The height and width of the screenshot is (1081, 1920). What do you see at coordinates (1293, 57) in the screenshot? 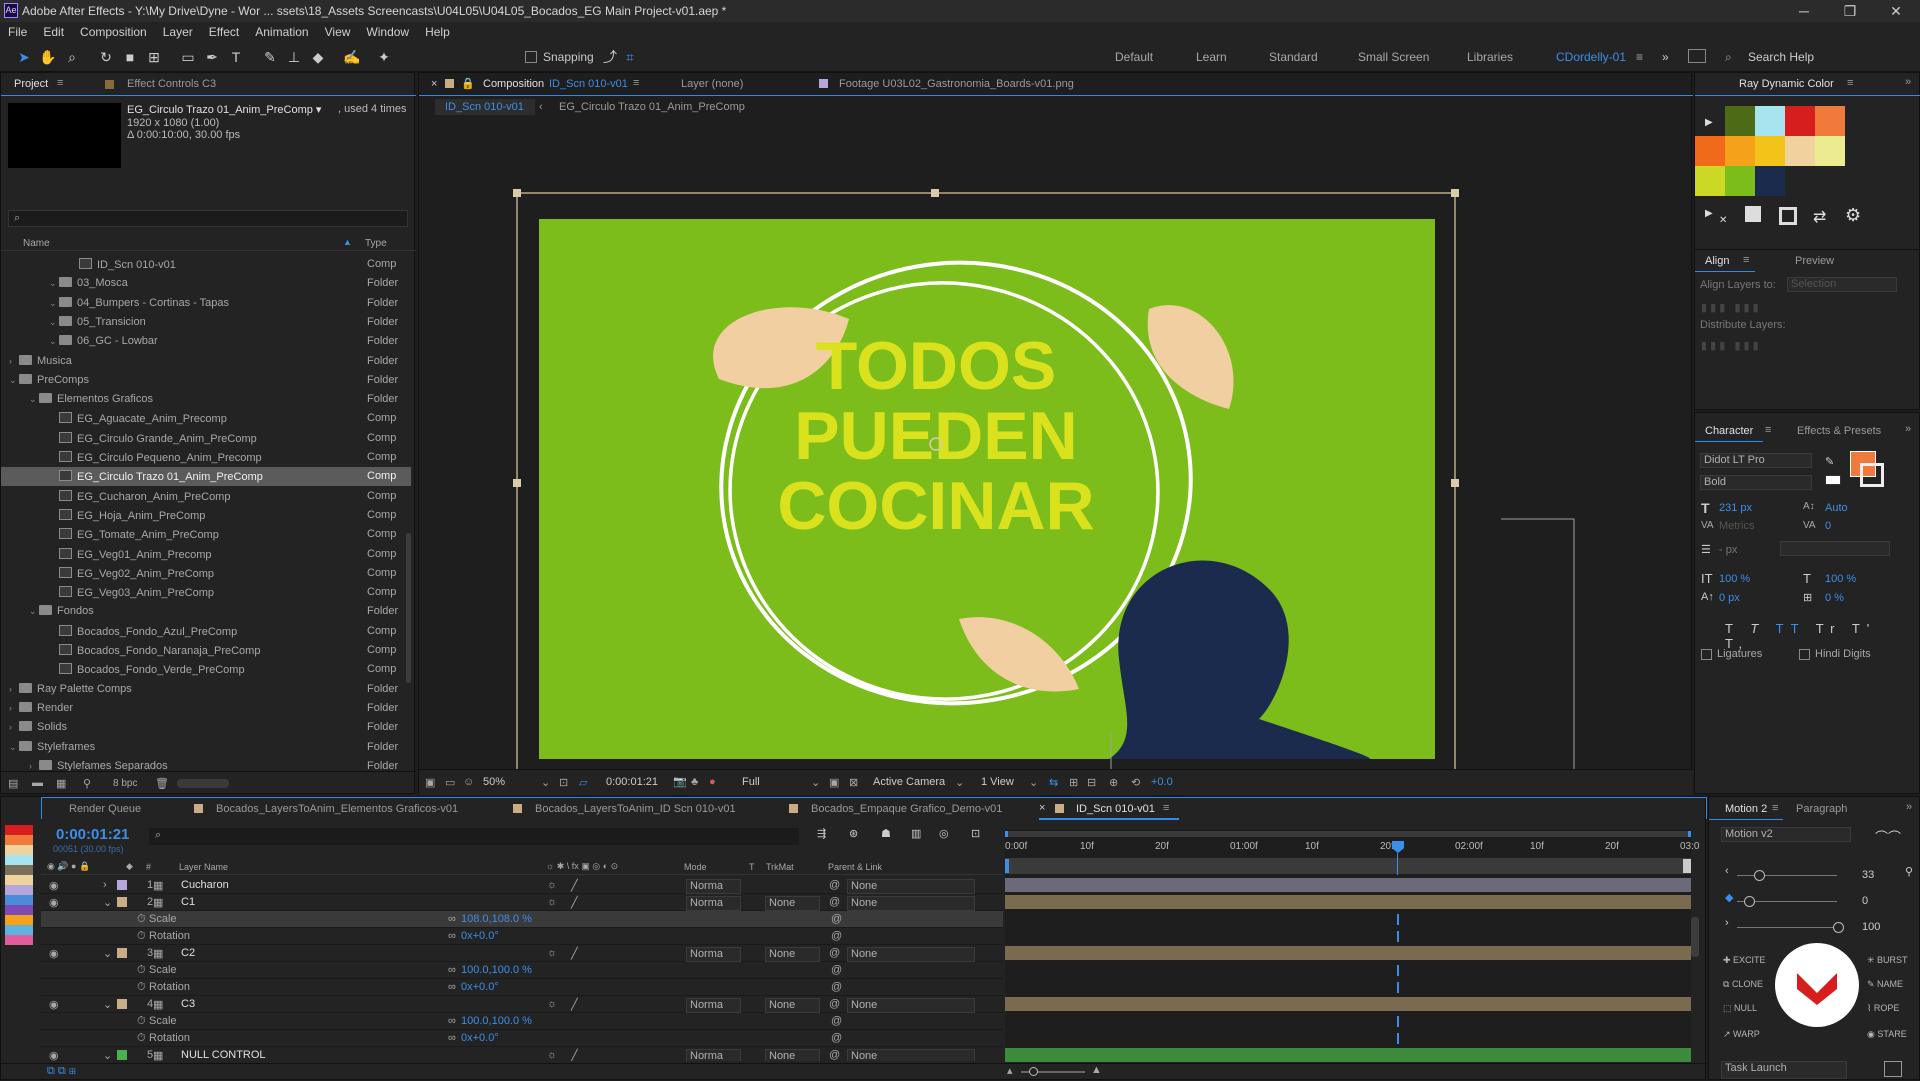
I see `workspace-standard: Standard` at bounding box center [1293, 57].